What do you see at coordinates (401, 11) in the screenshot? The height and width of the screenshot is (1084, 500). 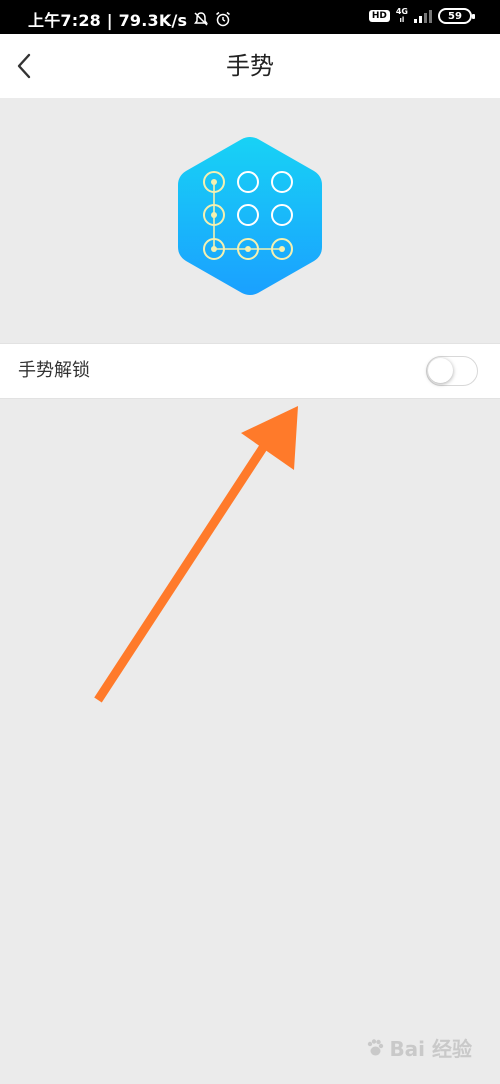 I see `network-type: 4G` at bounding box center [401, 11].